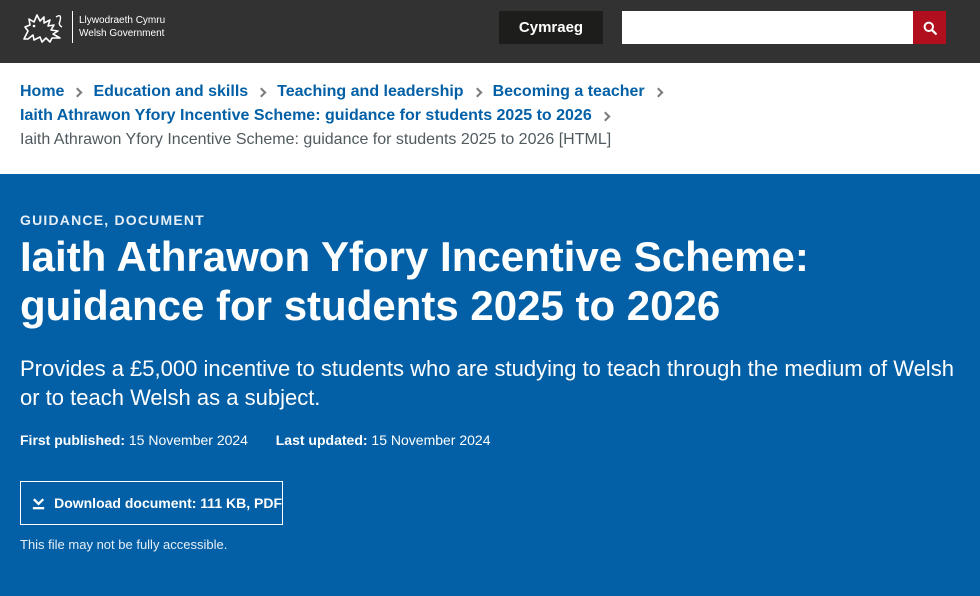 This screenshot has width=980, height=596. Describe the element at coordinates (124, 544) in the screenshot. I see `accessibility-note: This file may not be fully accessible.` at that location.